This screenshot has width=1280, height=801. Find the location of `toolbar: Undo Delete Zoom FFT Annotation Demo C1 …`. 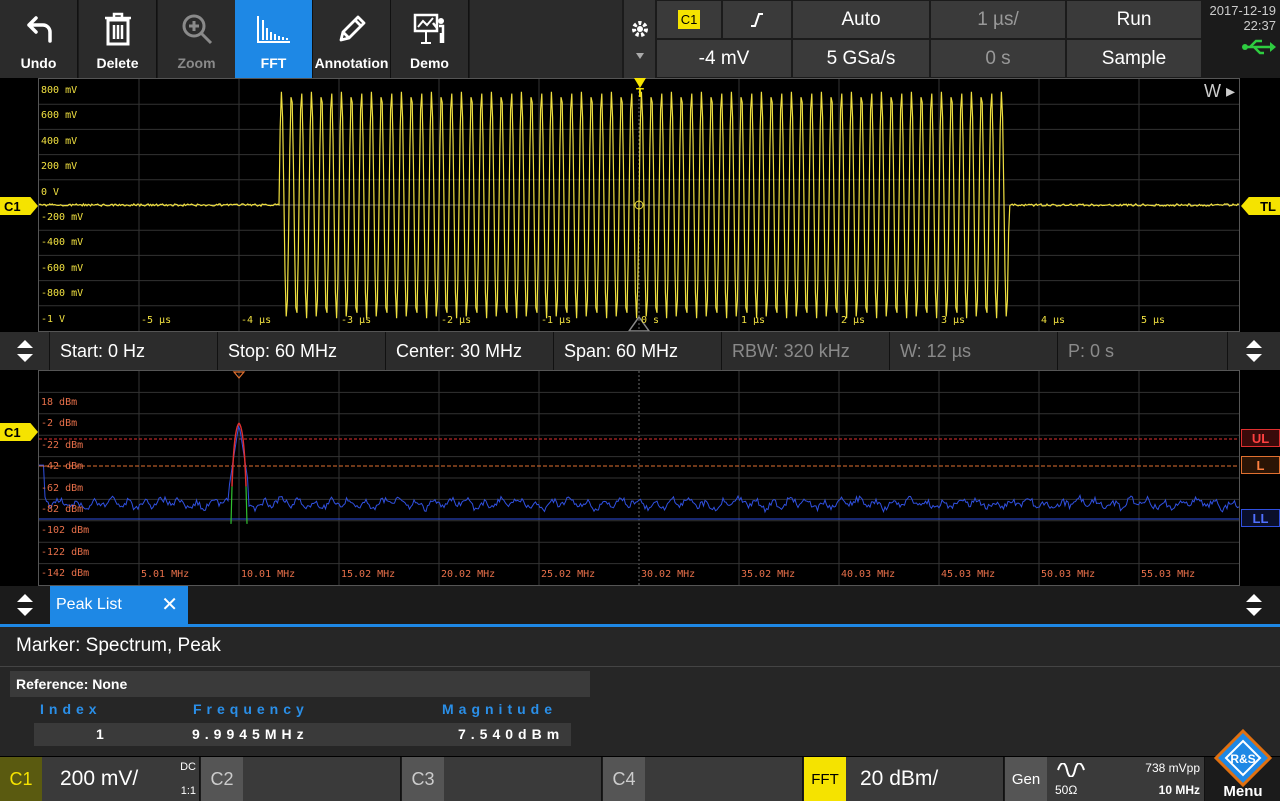

toolbar: Undo Delete Zoom FFT Annotation Demo C1 … is located at coordinates (640, 39).